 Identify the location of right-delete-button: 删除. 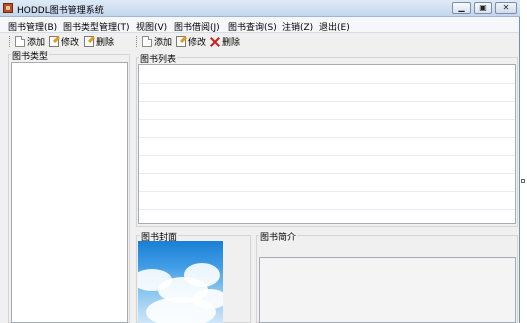
(225, 41).